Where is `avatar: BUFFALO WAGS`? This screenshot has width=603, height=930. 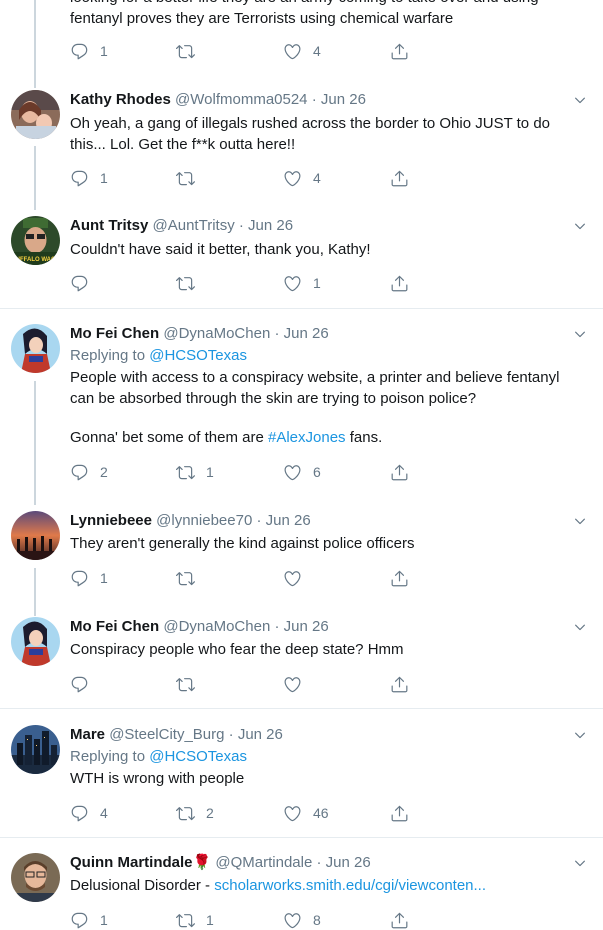 avatar: BUFFALO WAGS is located at coordinates (35, 240).